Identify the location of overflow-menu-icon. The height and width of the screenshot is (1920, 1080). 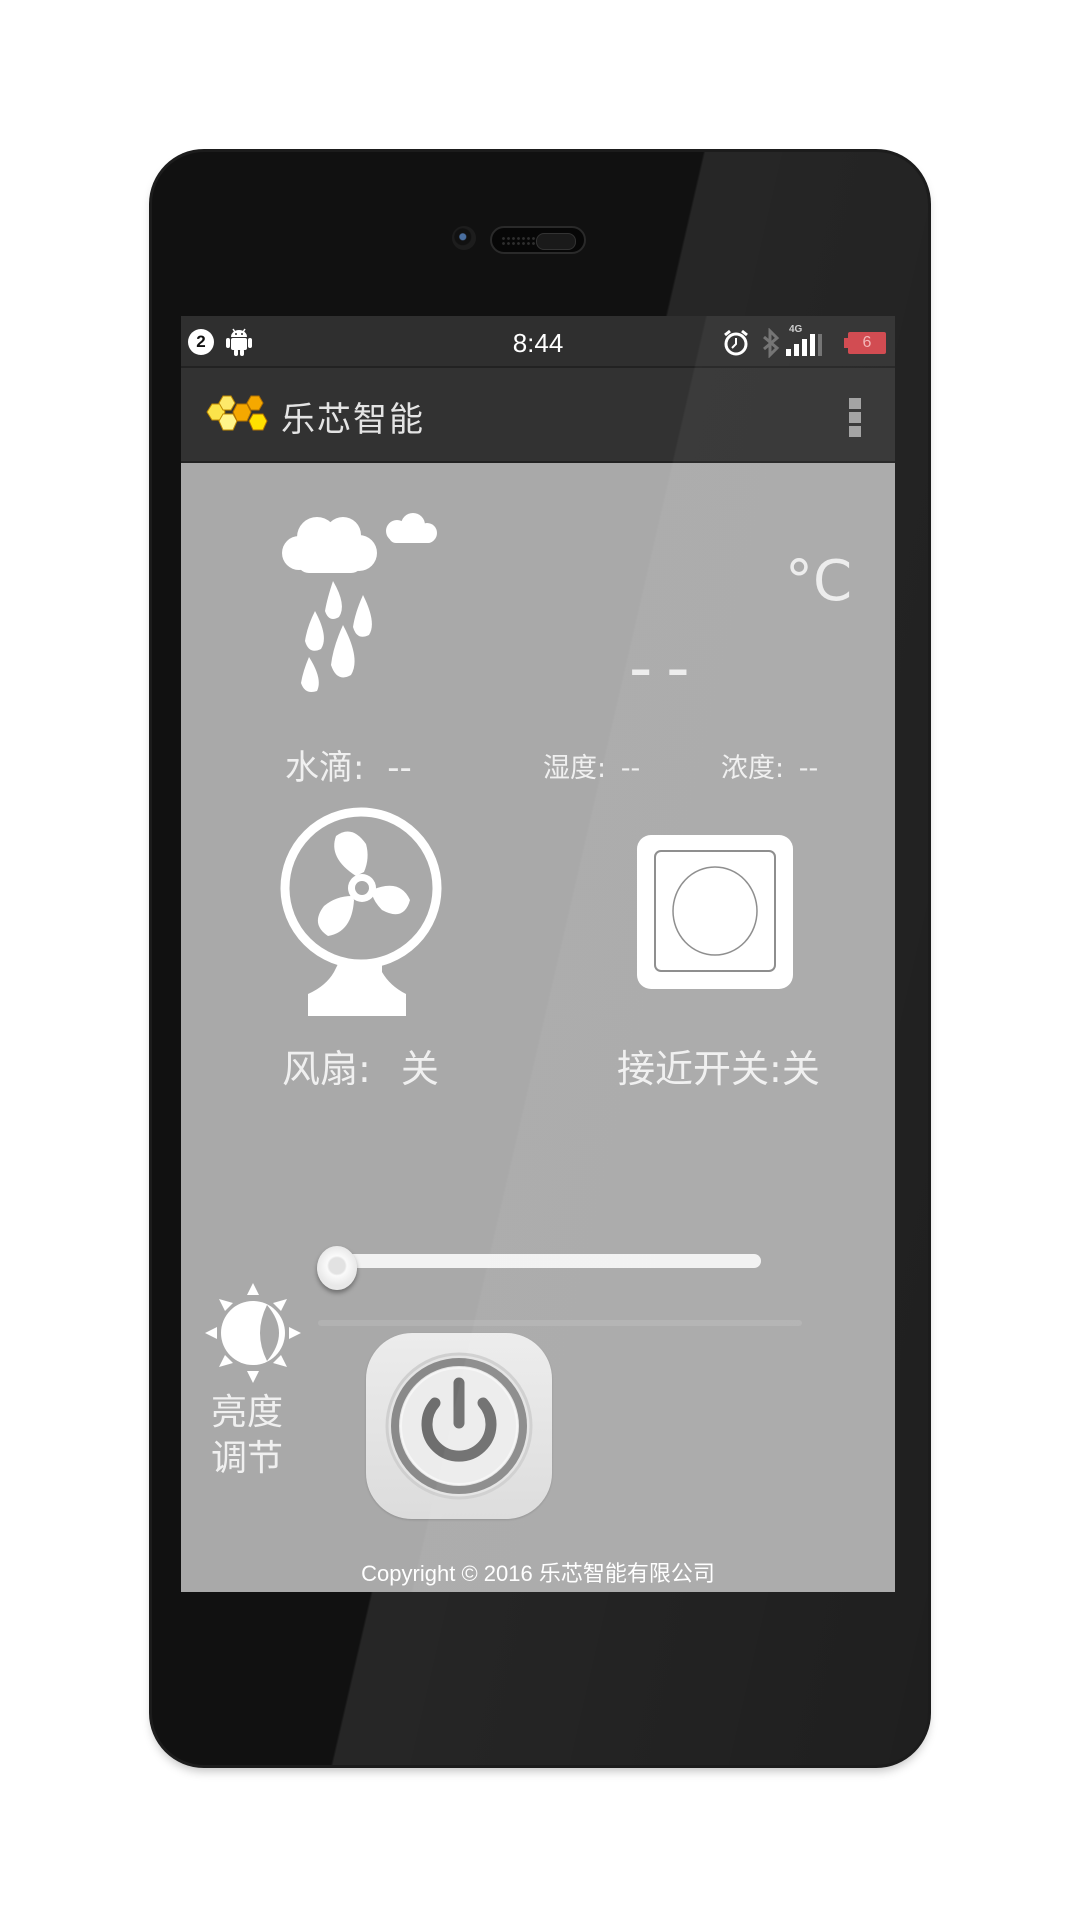
(855, 418).